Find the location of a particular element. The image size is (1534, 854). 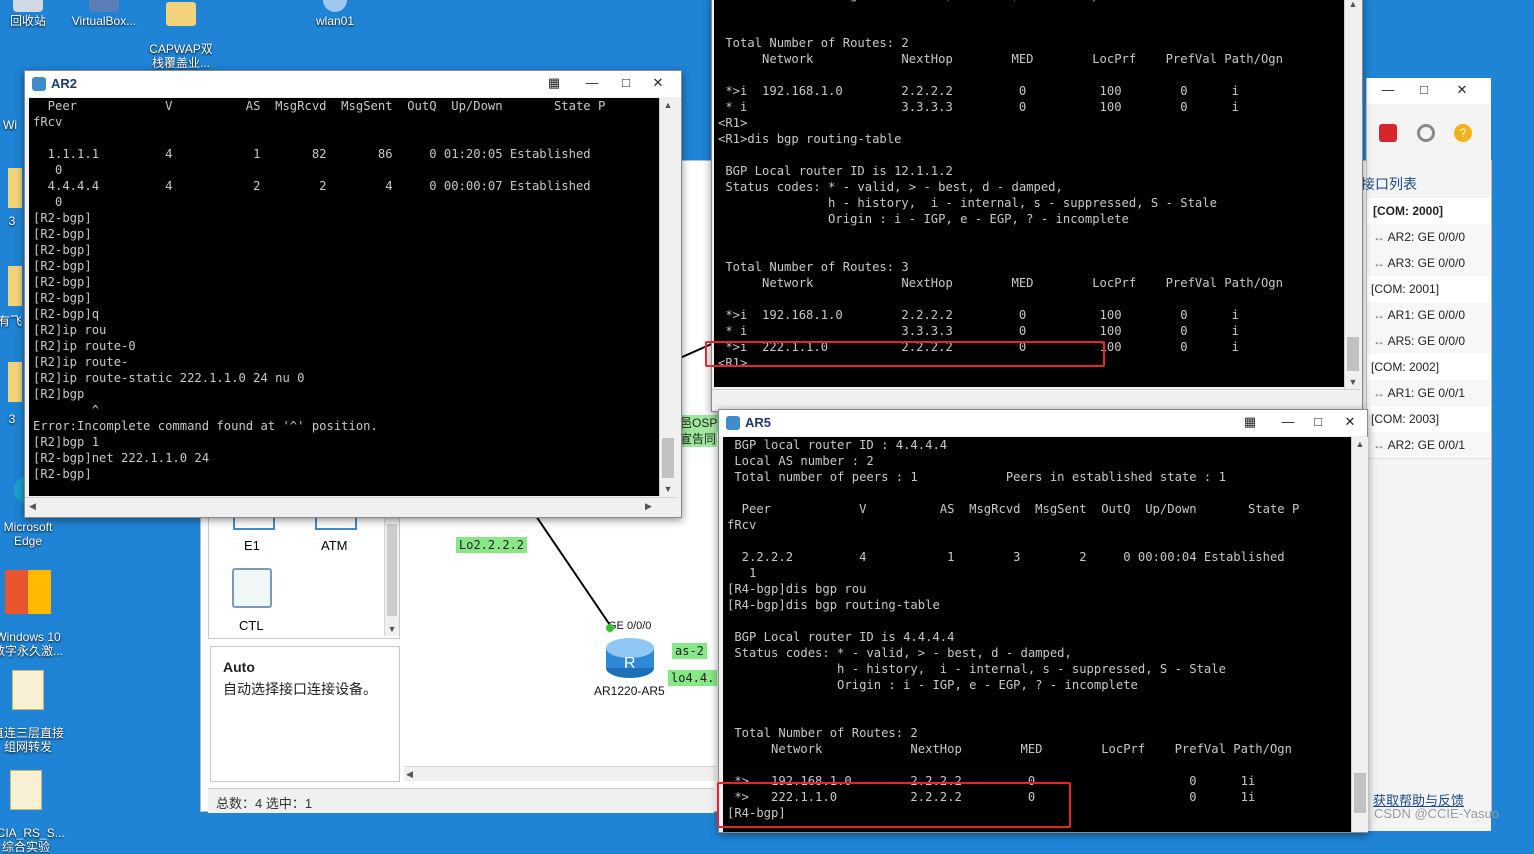

highlight-box-ar5-route is located at coordinates (894, 805).